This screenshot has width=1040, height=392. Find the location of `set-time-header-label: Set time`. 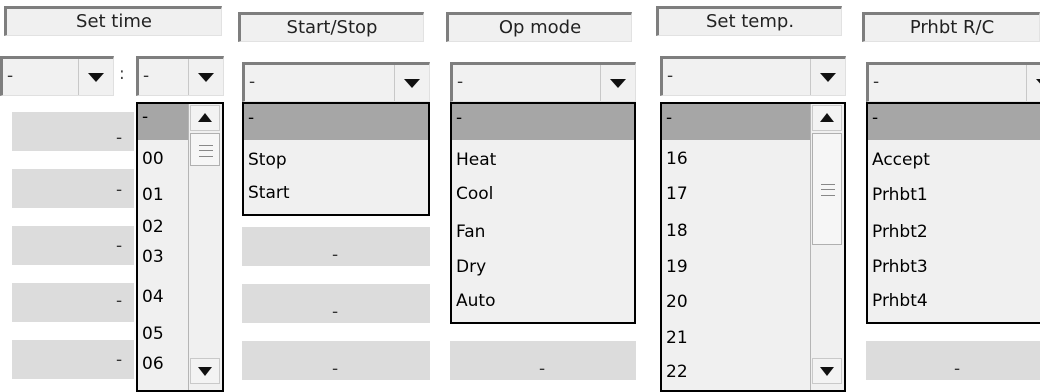

set-time-header-label: Set time is located at coordinates (114, 21).